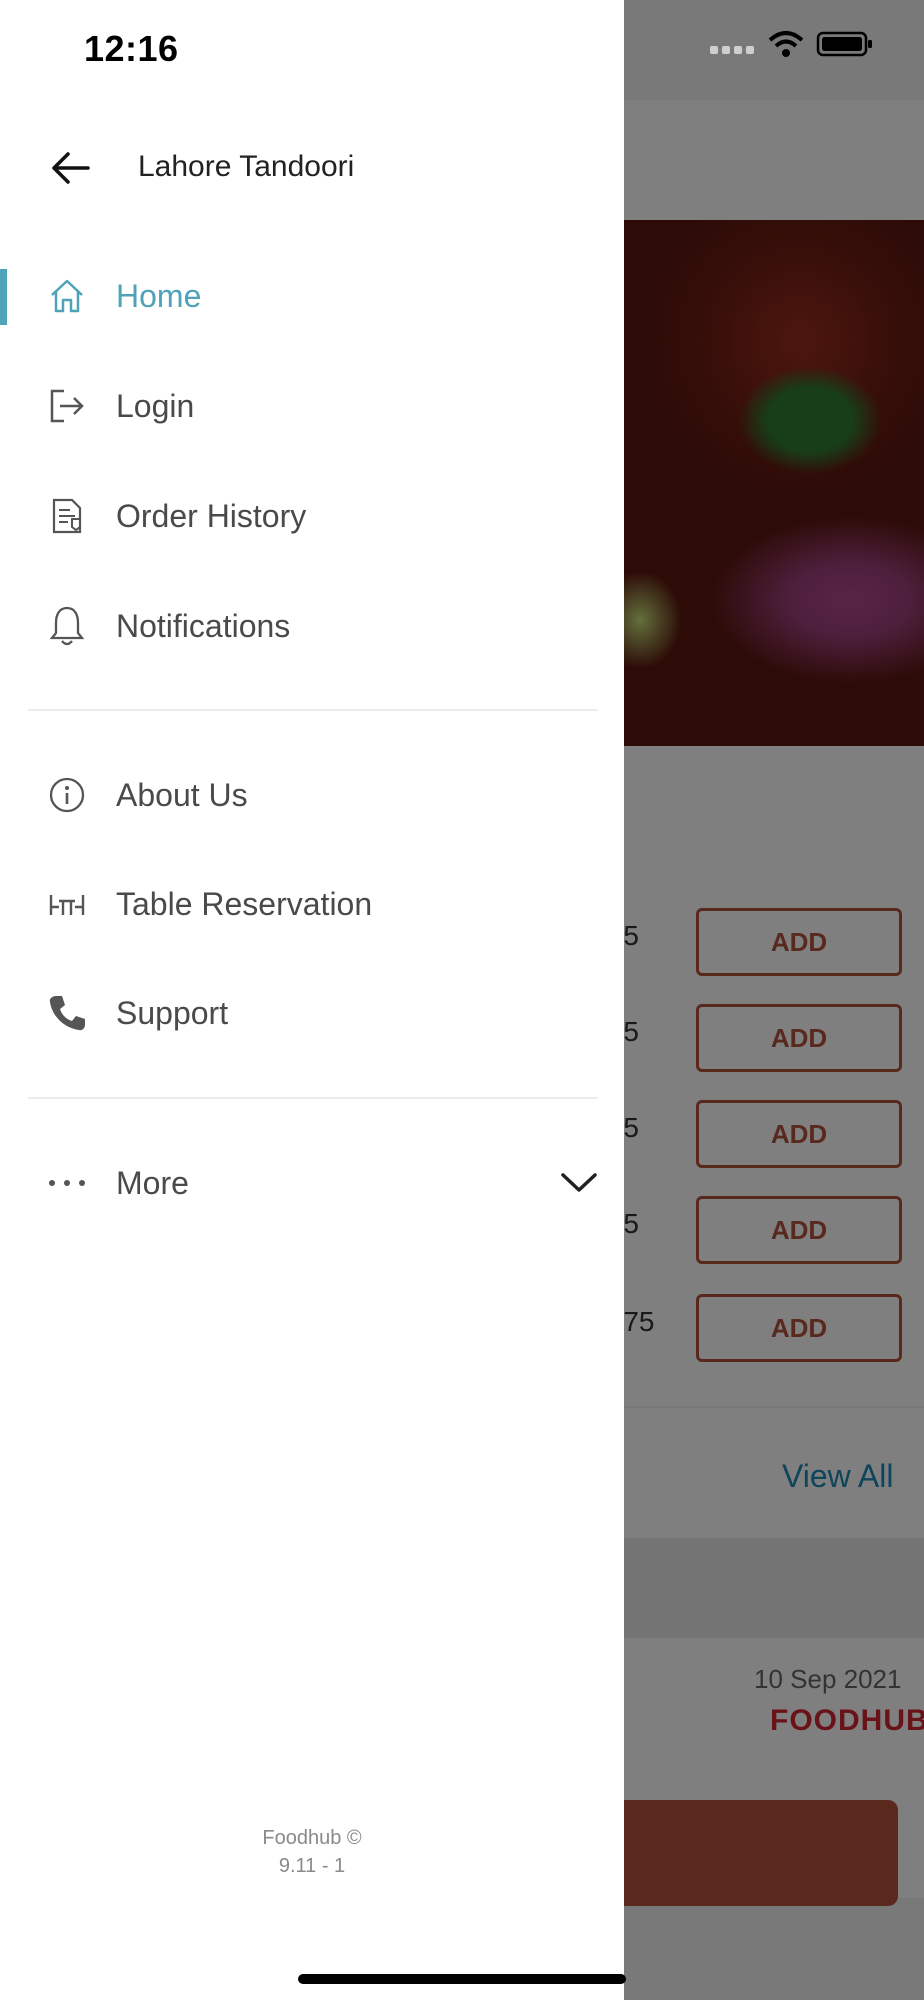 This screenshot has width=924, height=2000. I want to click on receipt-icon, so click(67, 516).